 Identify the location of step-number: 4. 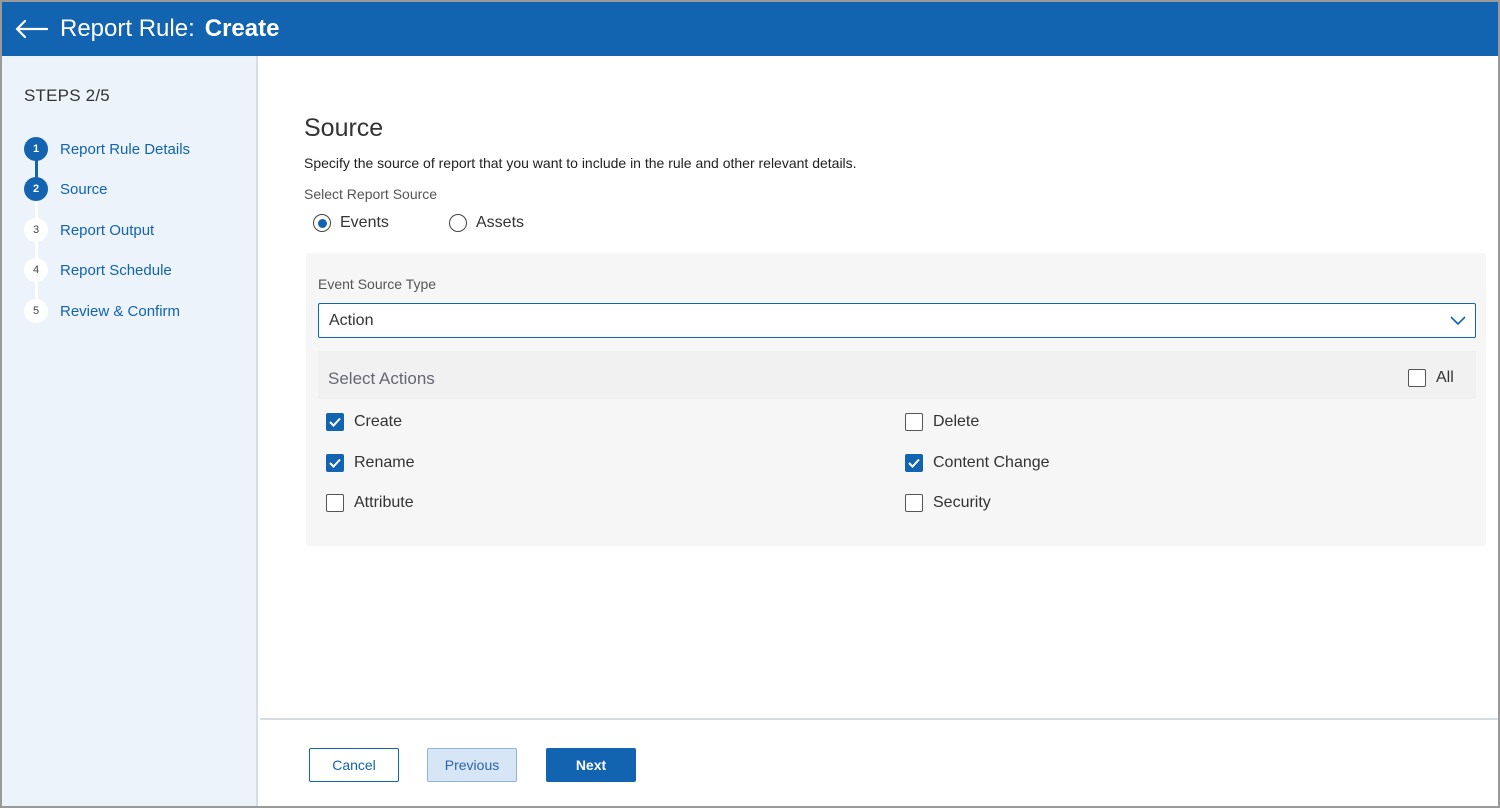
(36, 270).